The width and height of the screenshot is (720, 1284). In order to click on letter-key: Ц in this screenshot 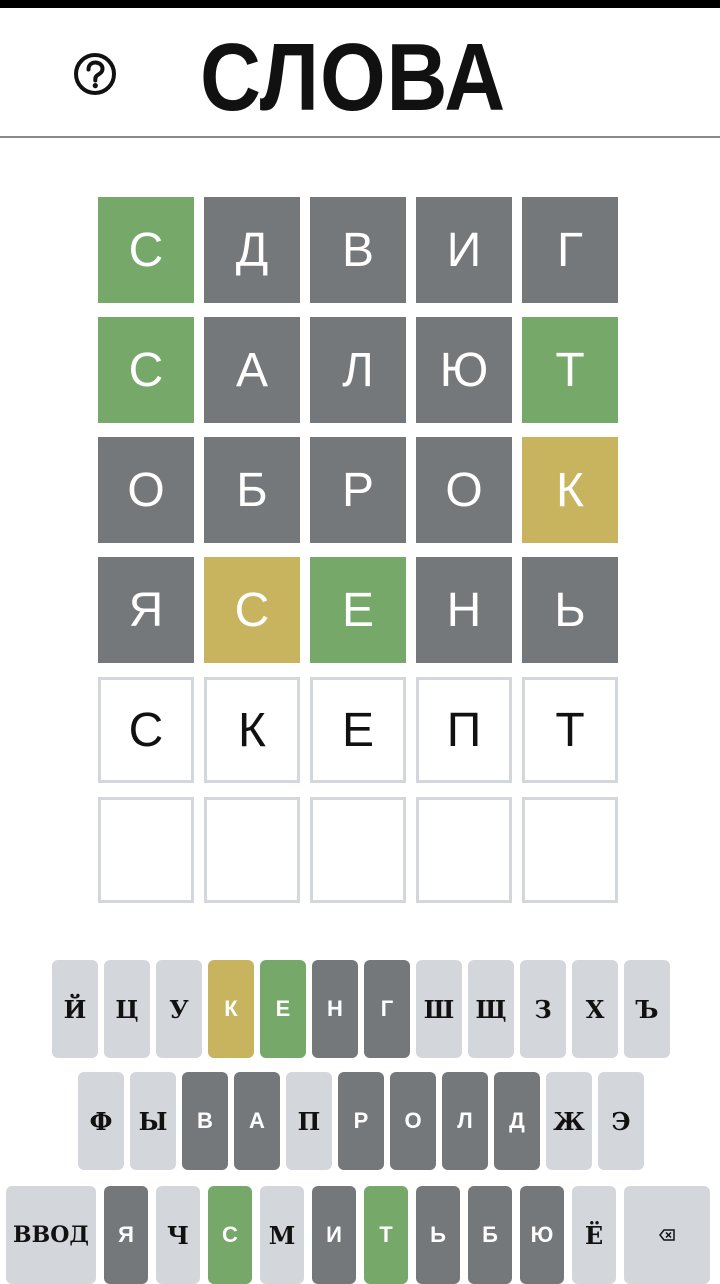, I will do `click(127, 1009)`.